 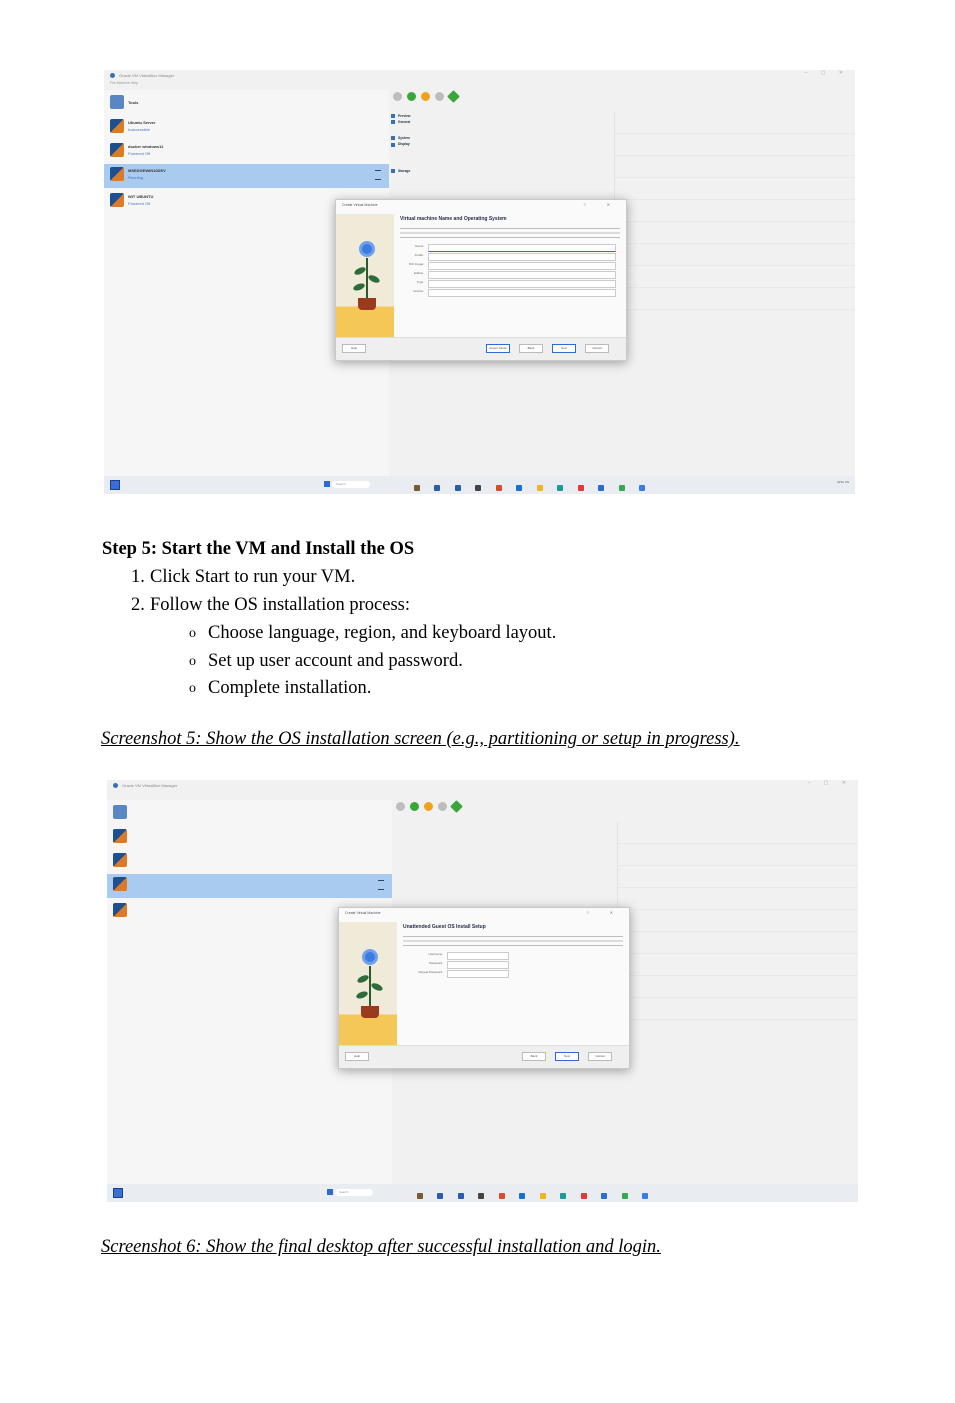 What do you see at coordinates (484, 1056) in the screenshot?
I see `dialog-footer: Help Back Next Cancel` at bounding box center [484, 1056].